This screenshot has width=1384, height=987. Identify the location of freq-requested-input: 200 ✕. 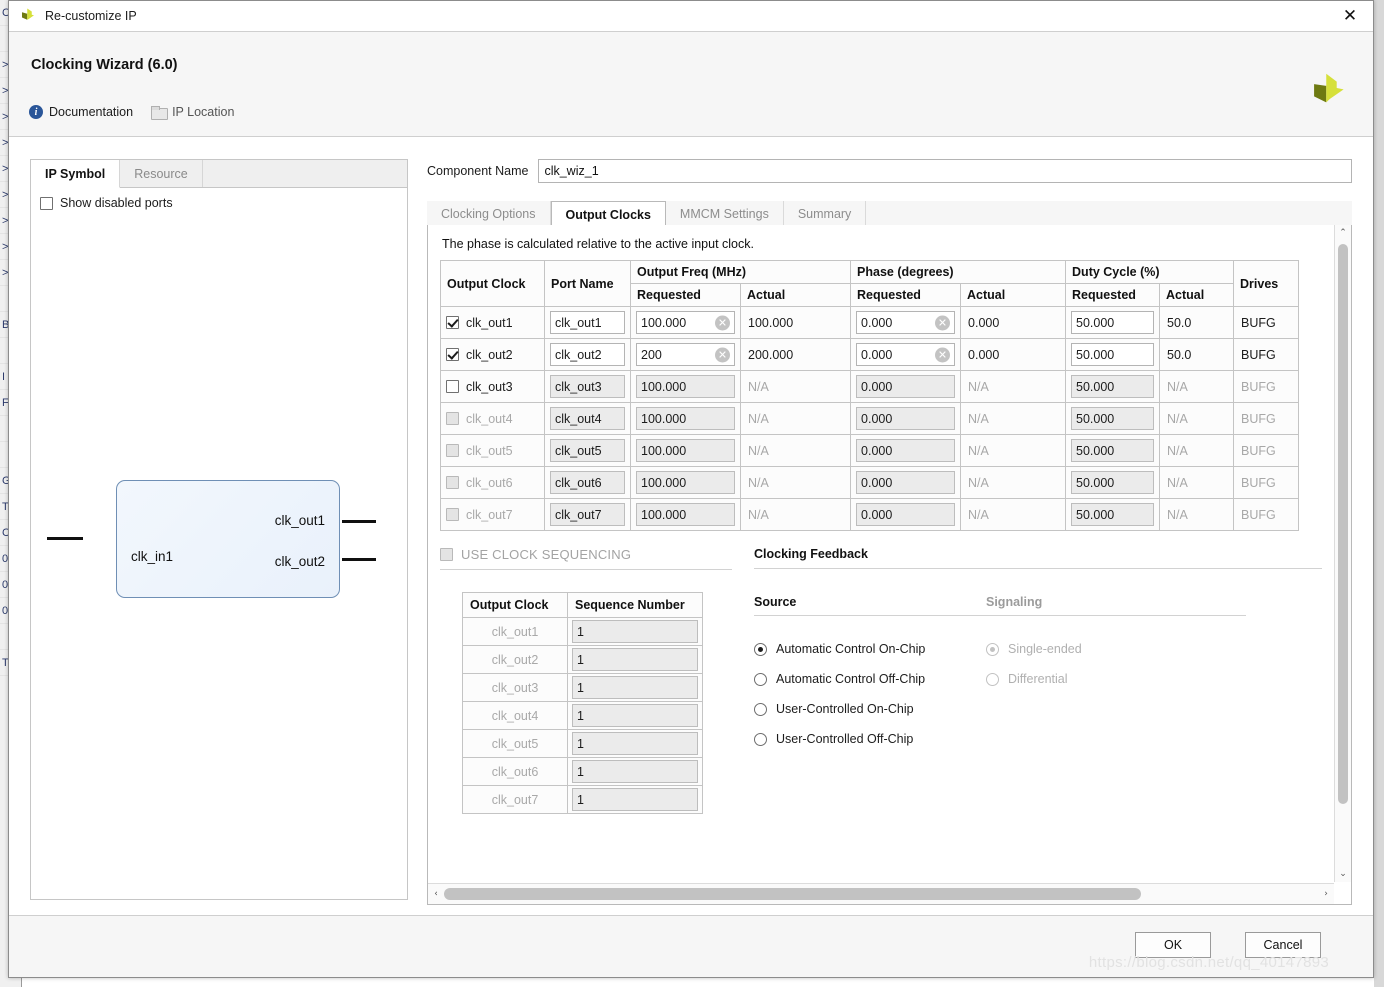
(685, 354).